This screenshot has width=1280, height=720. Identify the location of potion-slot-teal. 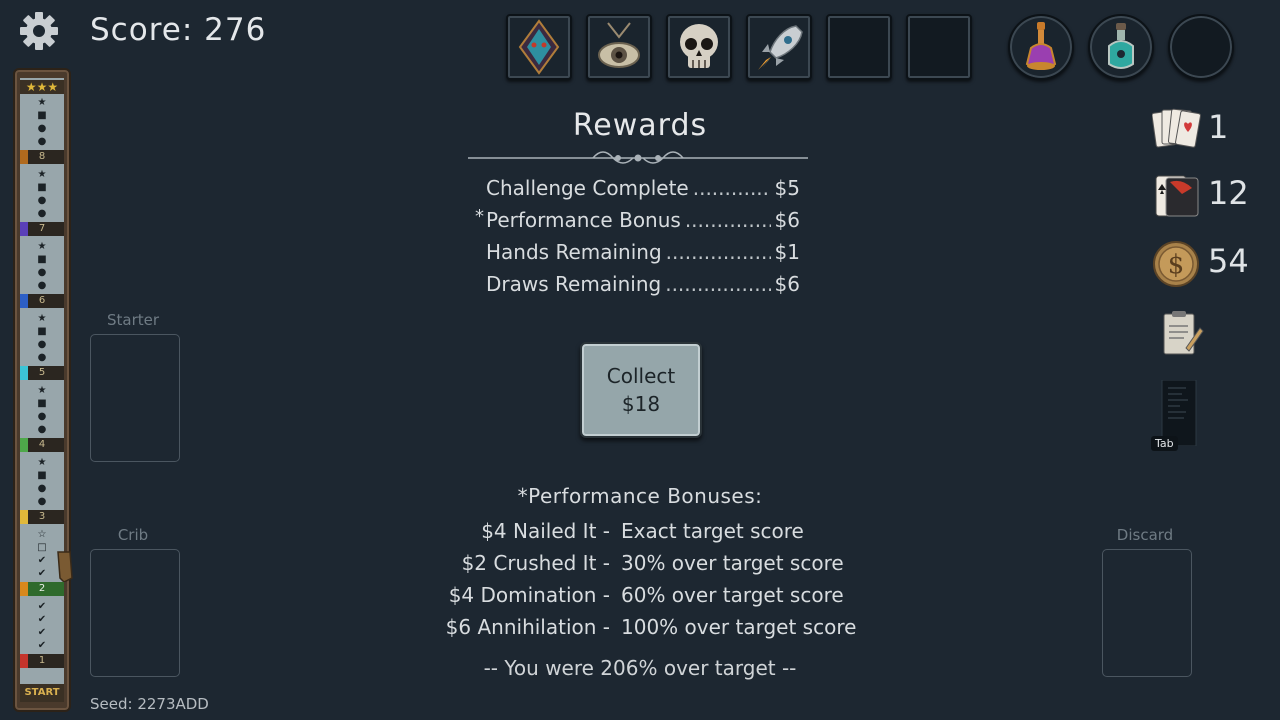
(1121, 47).